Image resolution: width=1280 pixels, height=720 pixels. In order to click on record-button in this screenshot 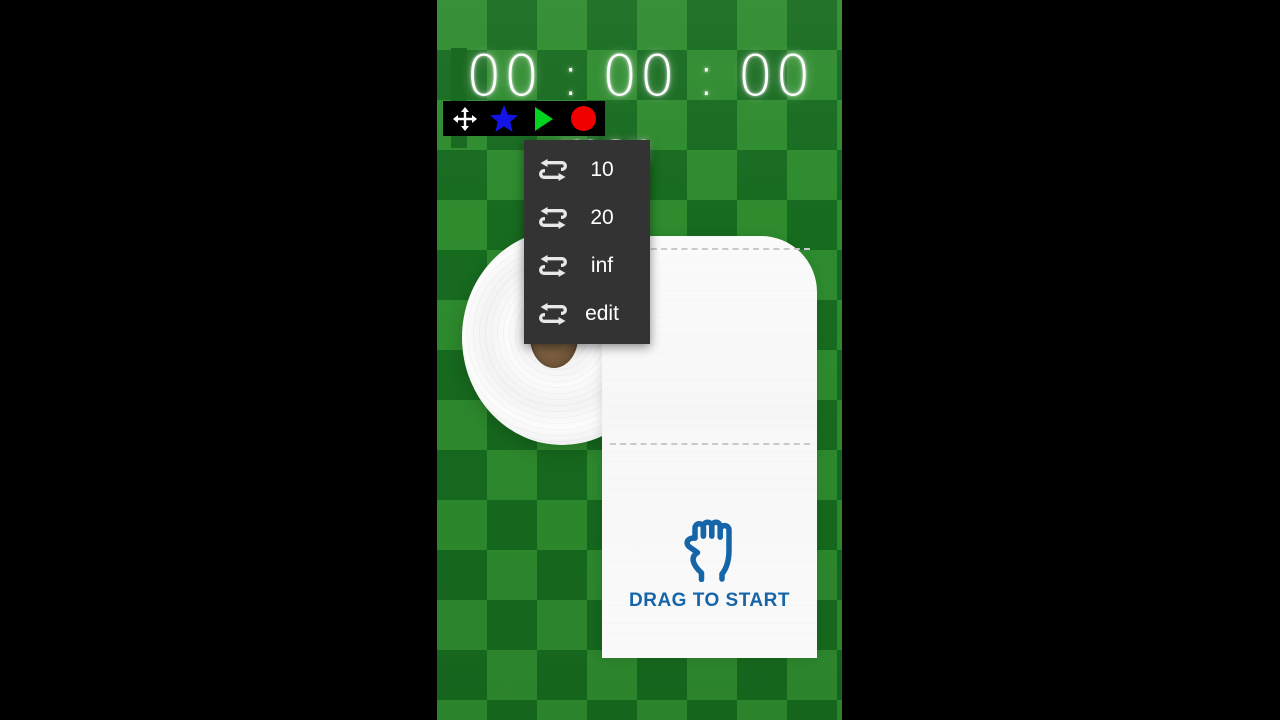, I will do `click(583, 119)`.